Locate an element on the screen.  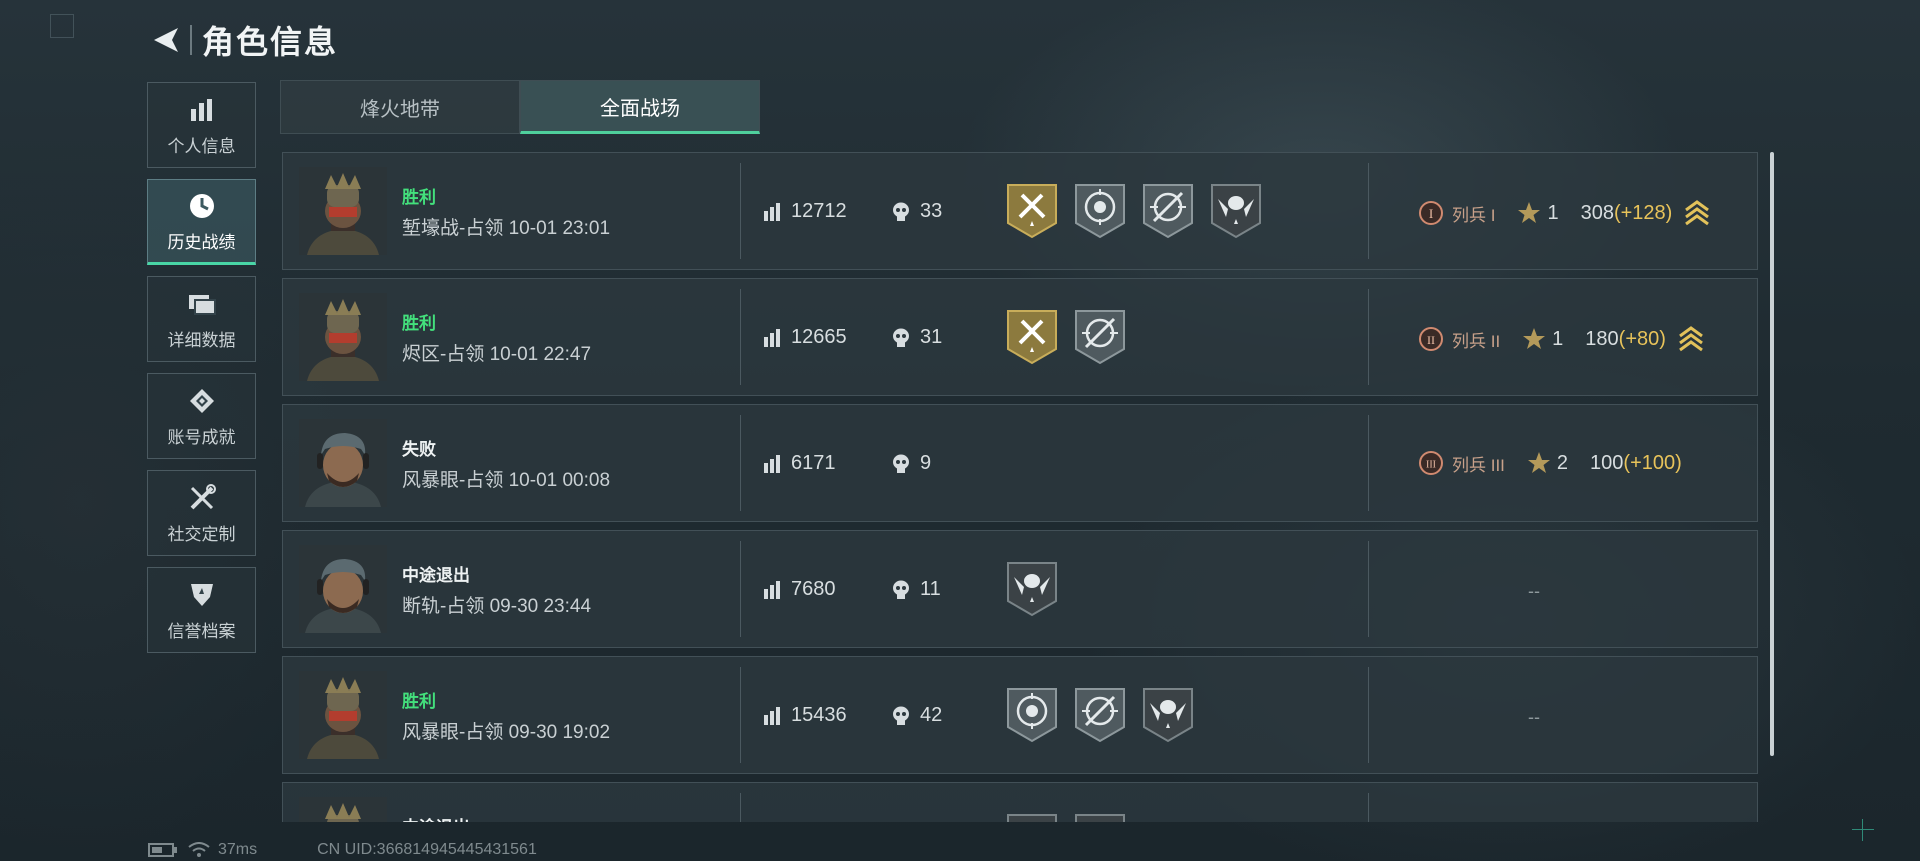
score-value: 12665 is located at coordinates (819, 337).